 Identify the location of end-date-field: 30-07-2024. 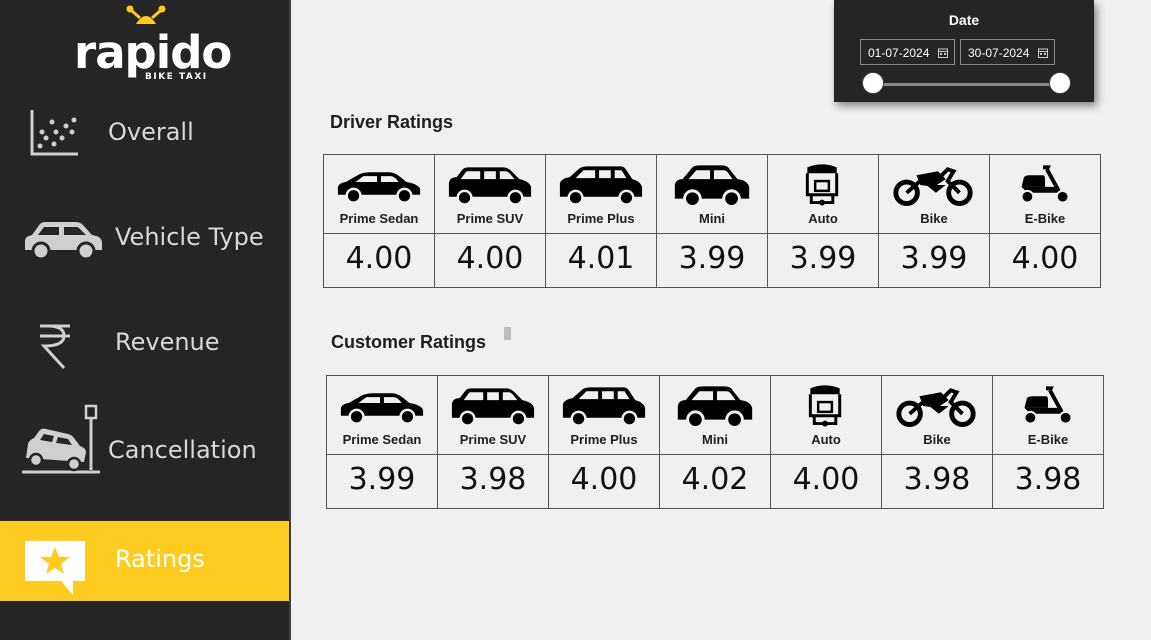
(1007, 52).